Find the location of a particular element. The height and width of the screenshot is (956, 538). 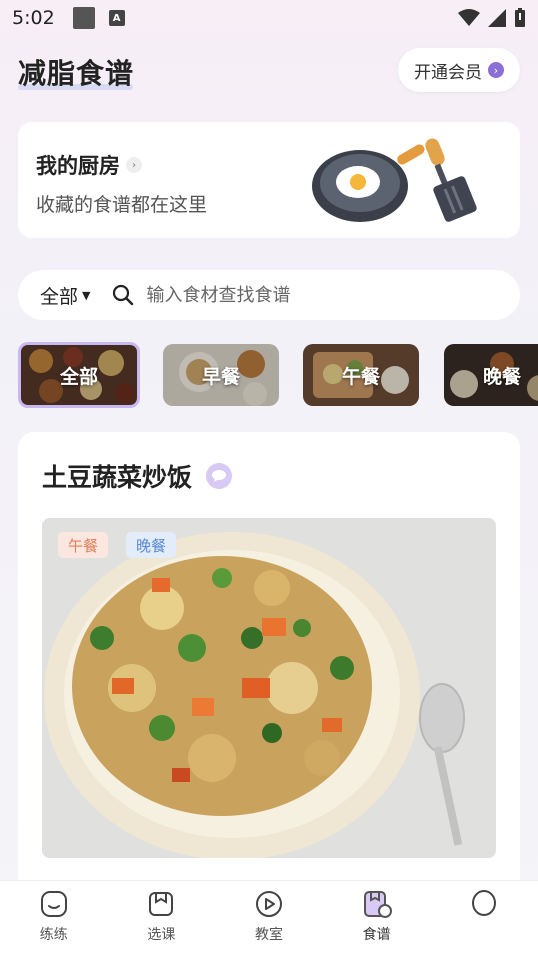

vip-button: 开通会员 › is located at coordinates (459, 70).